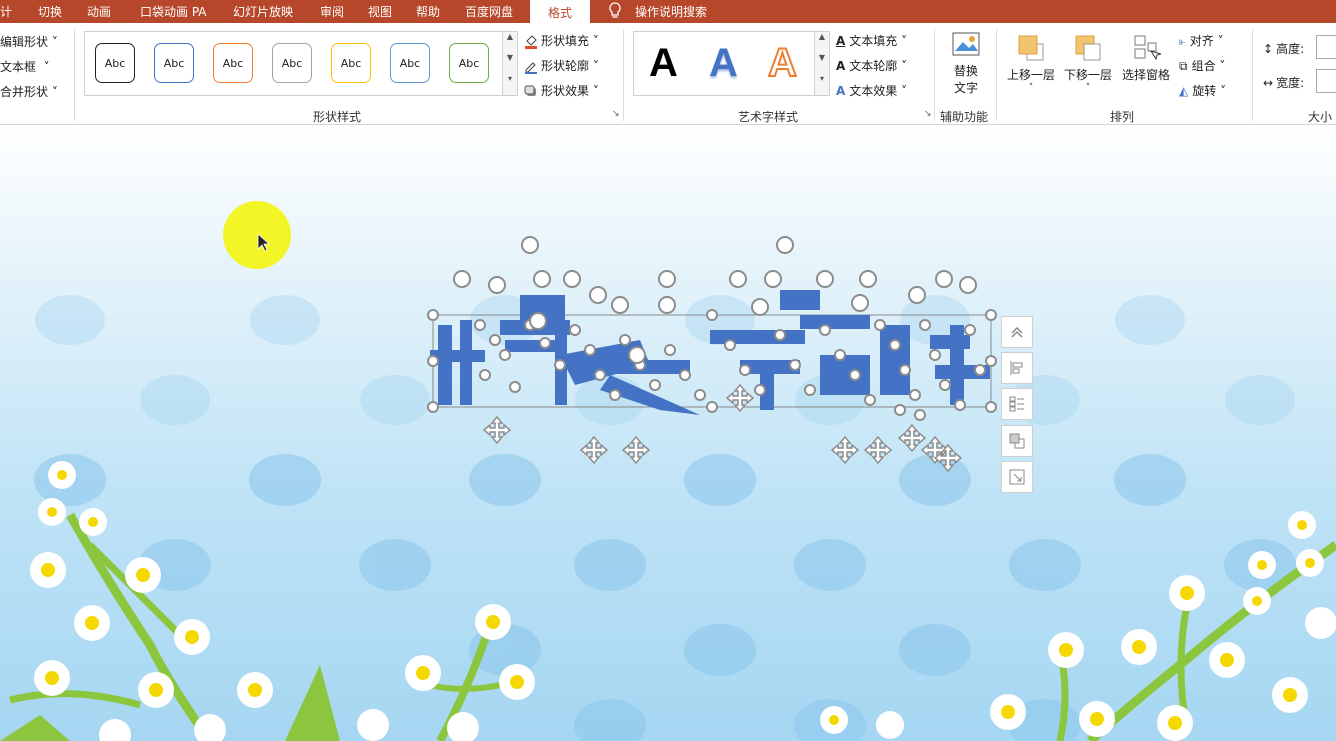 This screenshot has height=741, width=1336. I want to click on bring-forward-icon, so click(1031, 48).